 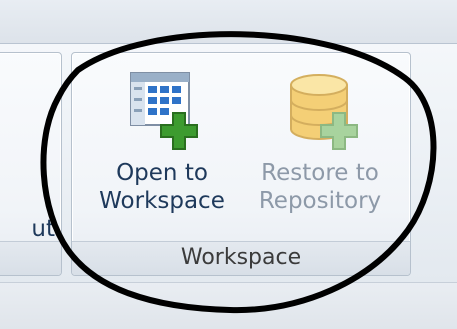 I want to click on table-add-icon, so click(x=164, y=111).